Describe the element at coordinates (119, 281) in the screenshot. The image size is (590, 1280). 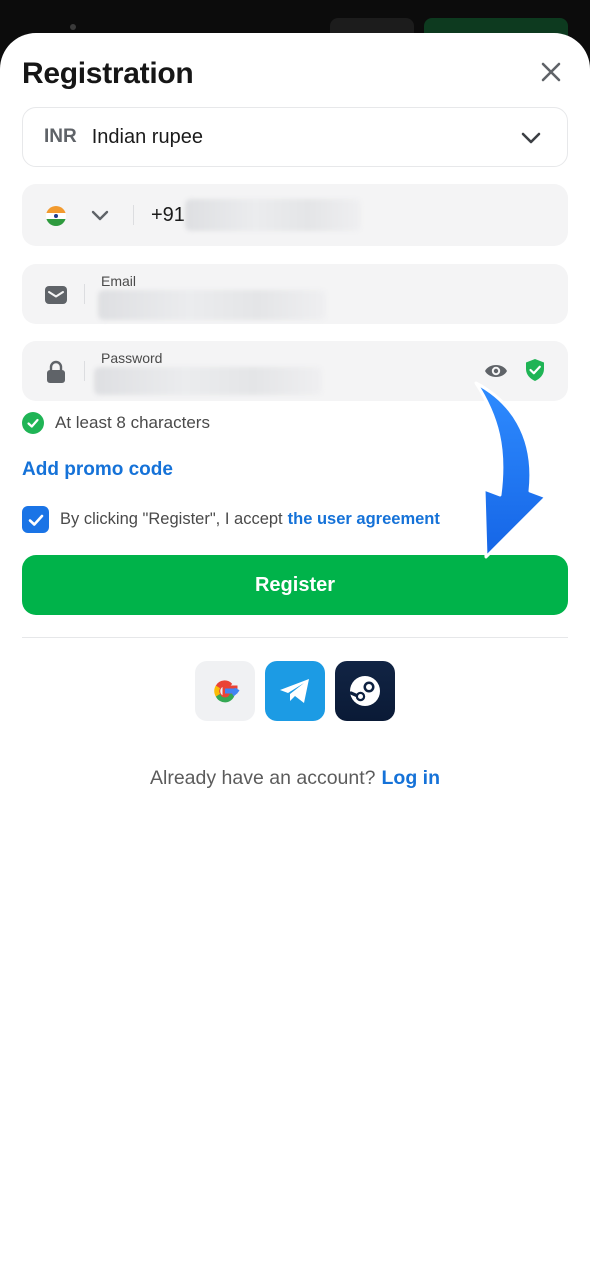
I see `email-label: Email` at that location.